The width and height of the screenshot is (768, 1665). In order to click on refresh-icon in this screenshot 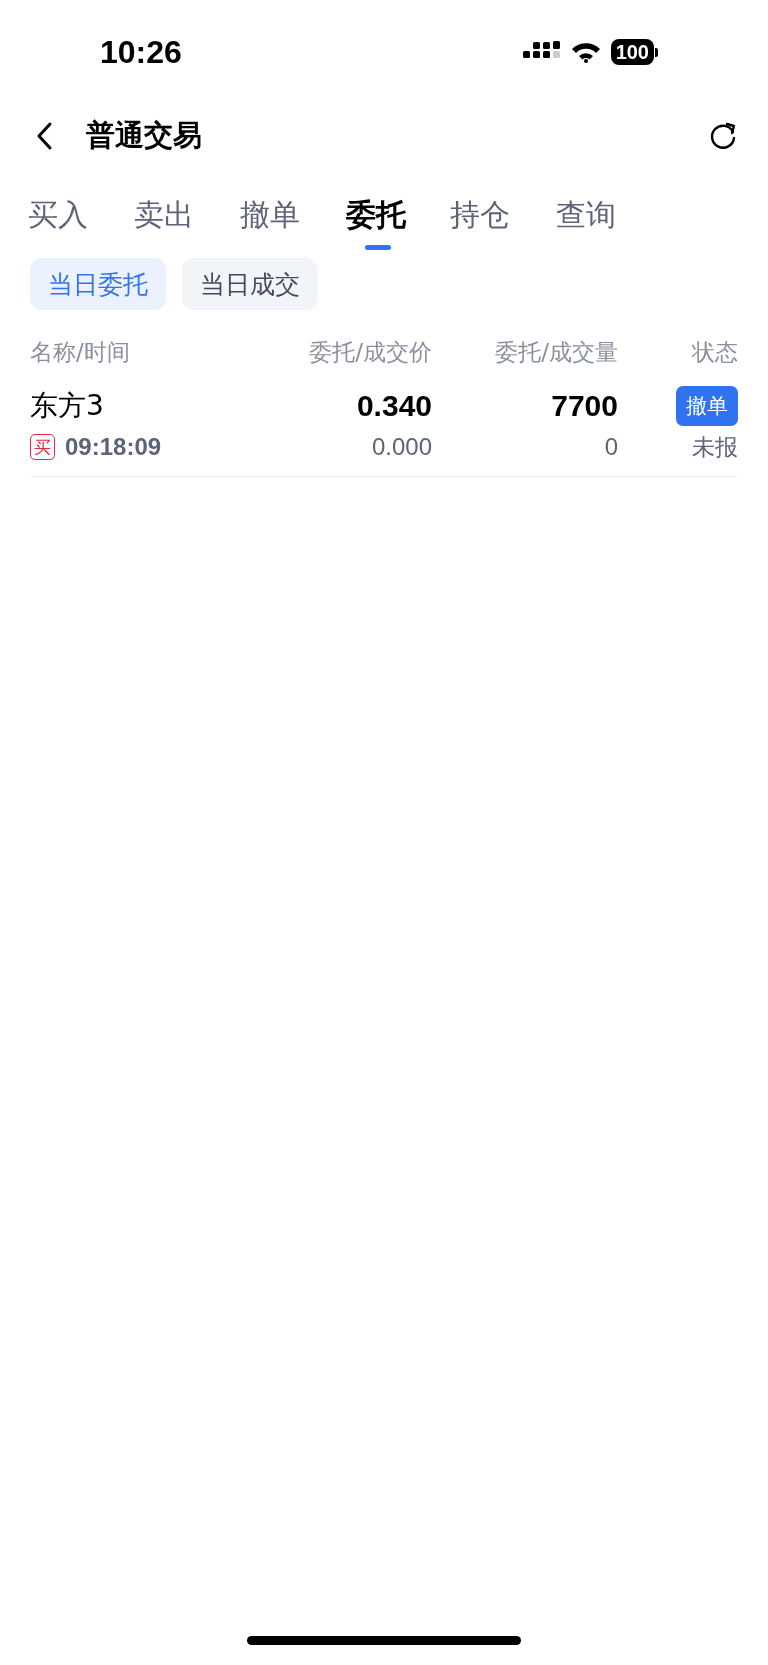, I will do `click(723, 136)`.